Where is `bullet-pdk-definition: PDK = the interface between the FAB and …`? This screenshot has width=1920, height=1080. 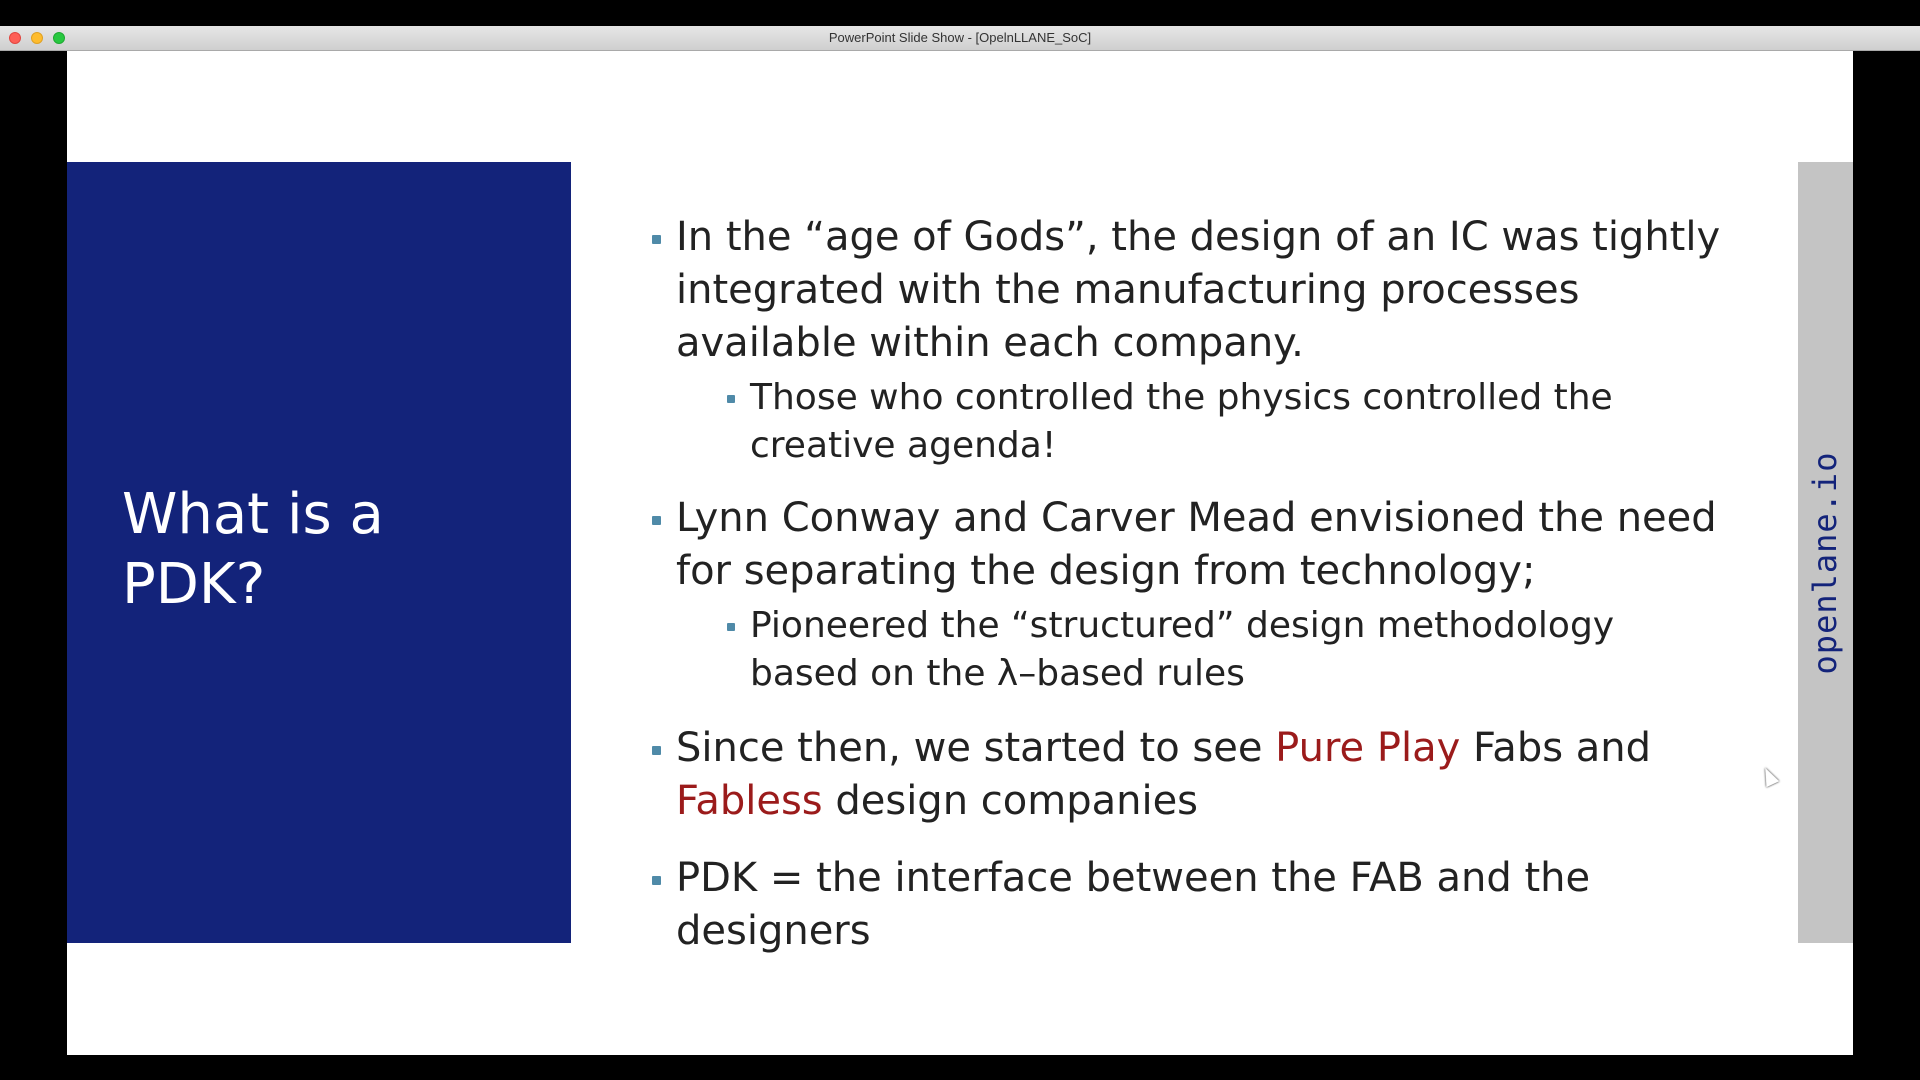 bullet-pdk-definition: PDK = the interface between the FAB and … is located at coordinates (1190, 905).